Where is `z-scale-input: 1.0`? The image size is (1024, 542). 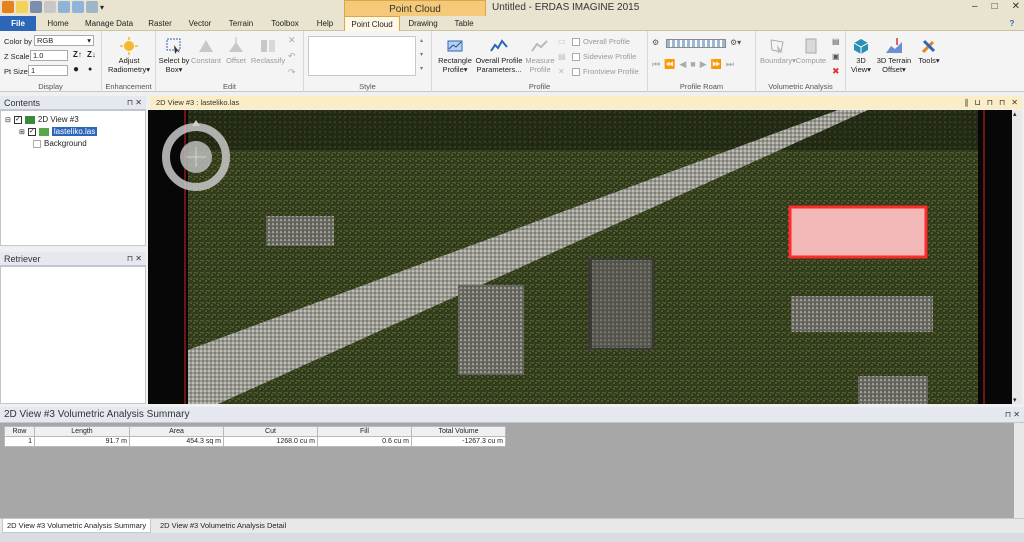
z-scale-input: 1.0 is located at coordinates (49, 55).